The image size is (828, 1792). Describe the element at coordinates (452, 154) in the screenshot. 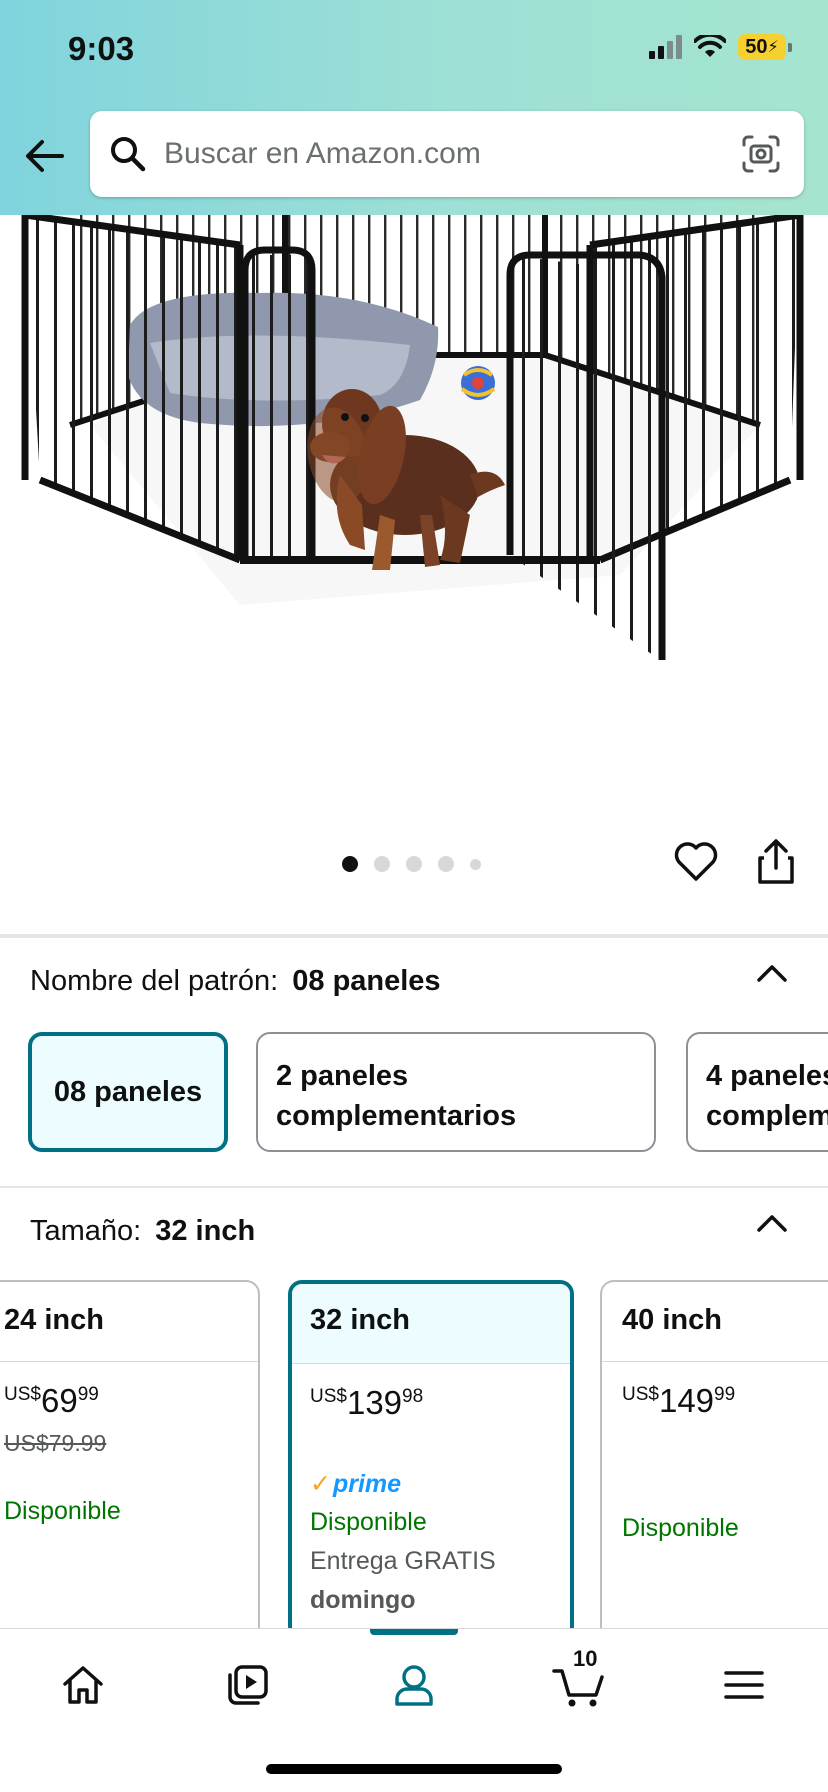

I see `search-input` at that location.